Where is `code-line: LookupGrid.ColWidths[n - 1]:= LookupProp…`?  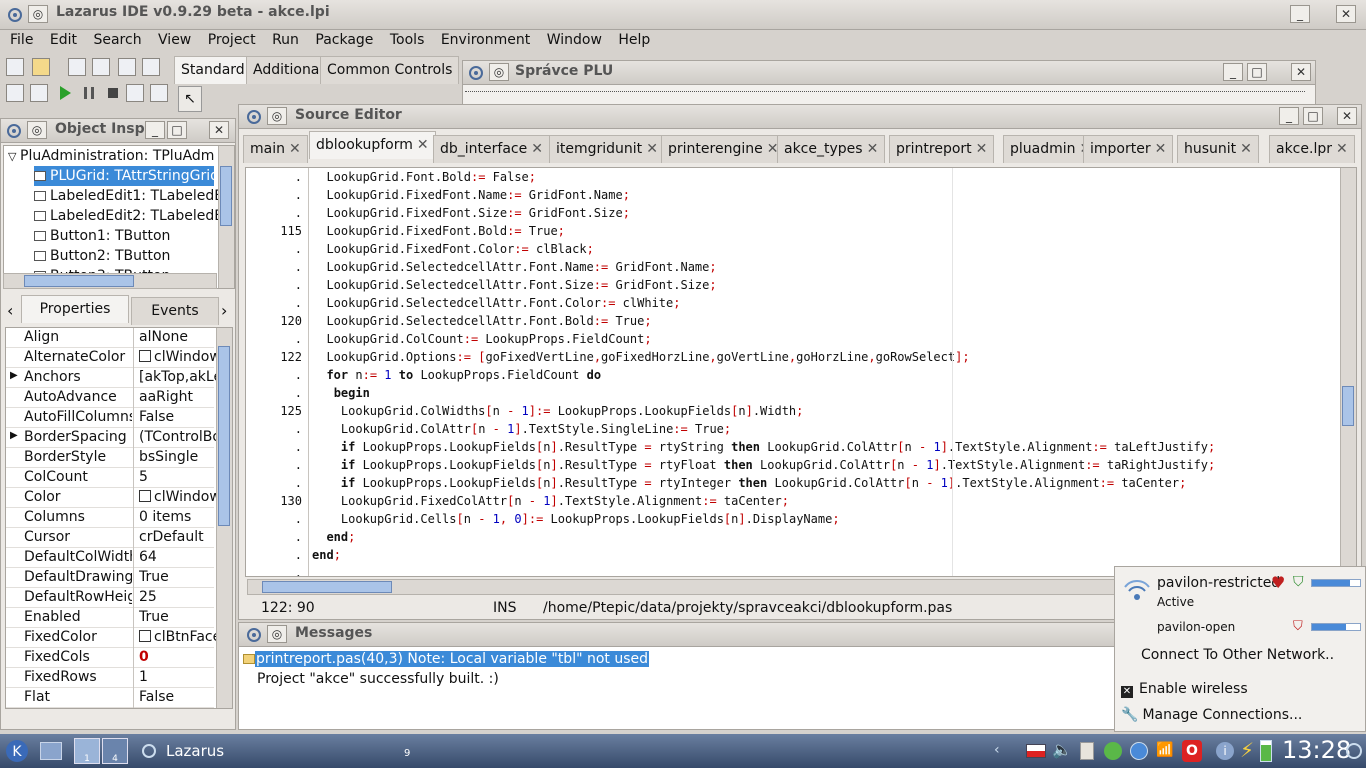 code-line: LookupGrid.ColWidths[n - 1]:= LookupProp… is located at coordinates (558, 411).